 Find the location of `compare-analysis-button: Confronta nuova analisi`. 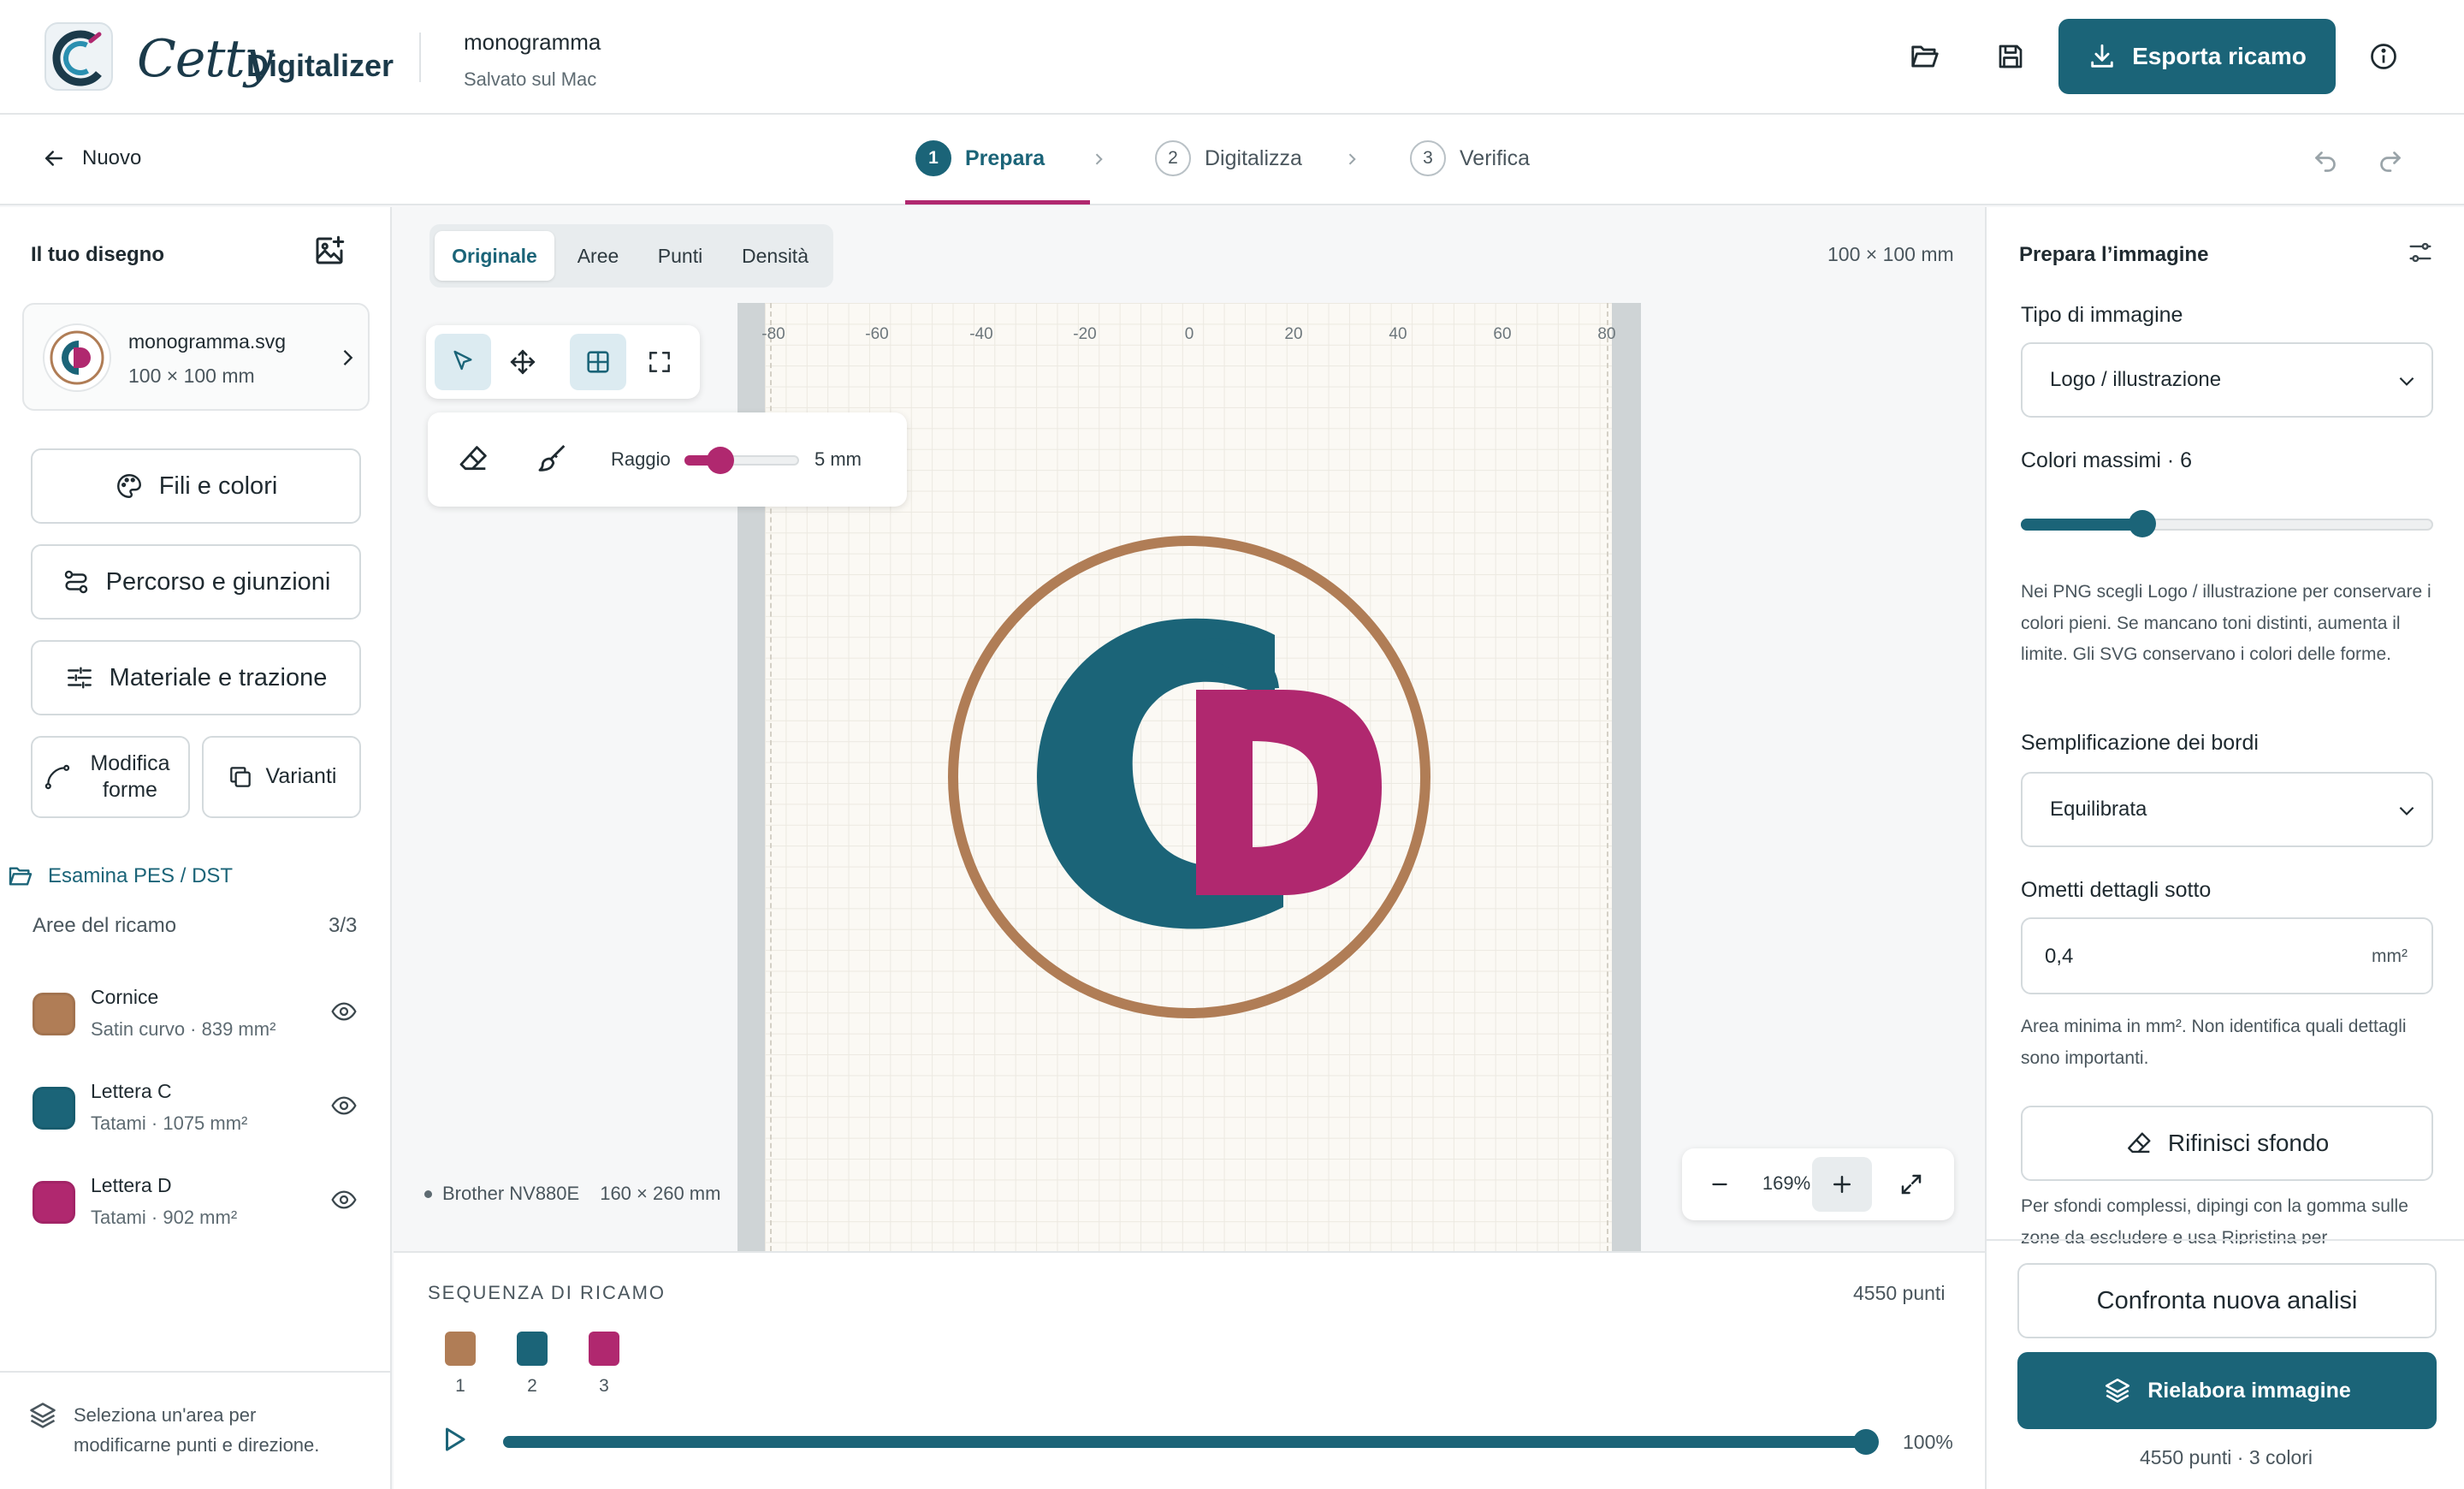

compare-analysis-button: Confronta nuova analisi is located at coordinates (2227, 1301).